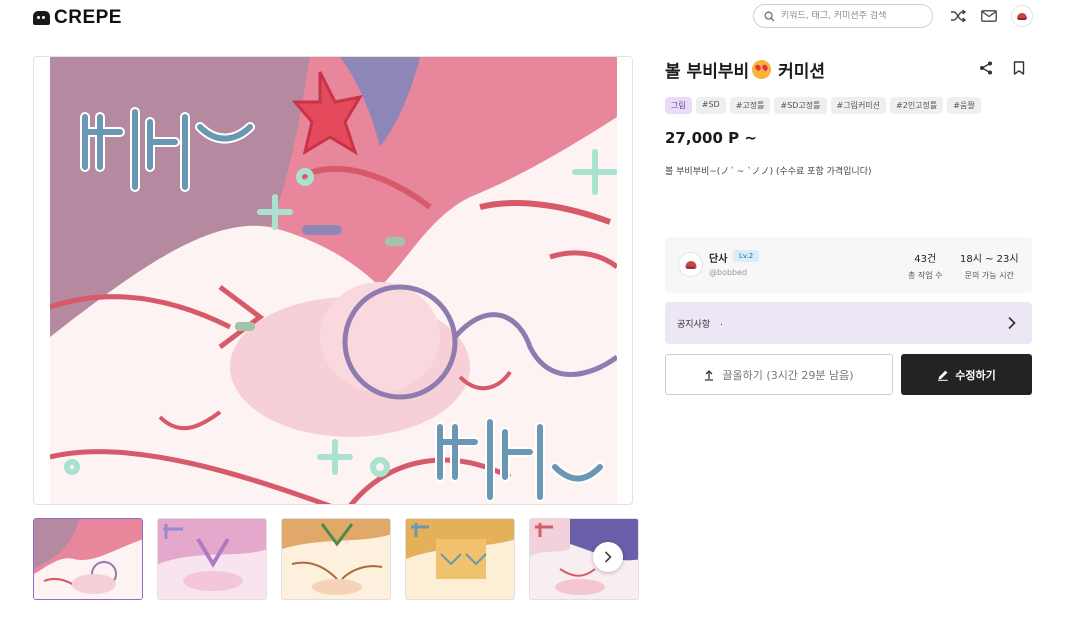  I want to click on tag: #SD, so click(710, 105).